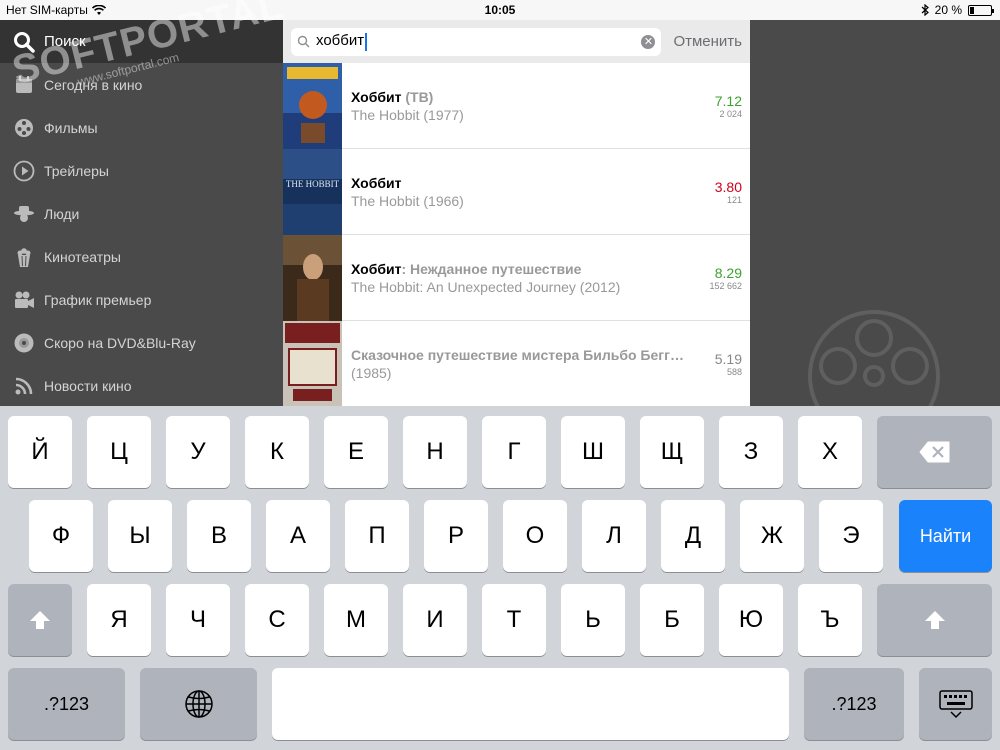 The height and width of the screenshot is (750, 1000). I want to click on sidebar-search-label: Поиск, so click(65, 41).